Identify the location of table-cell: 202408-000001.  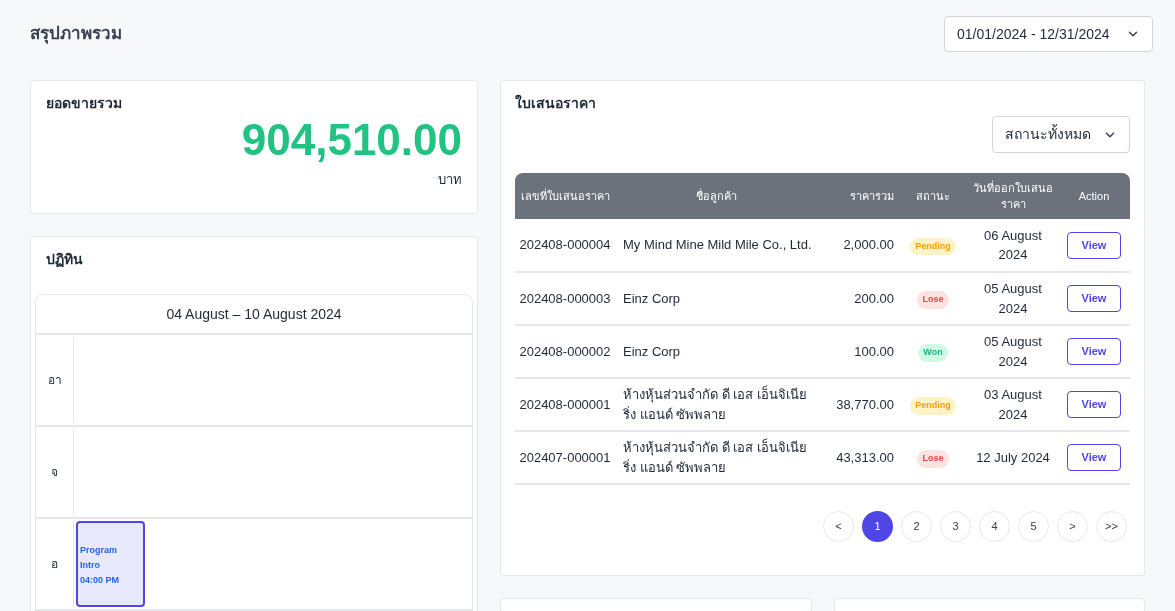
(565, 404).